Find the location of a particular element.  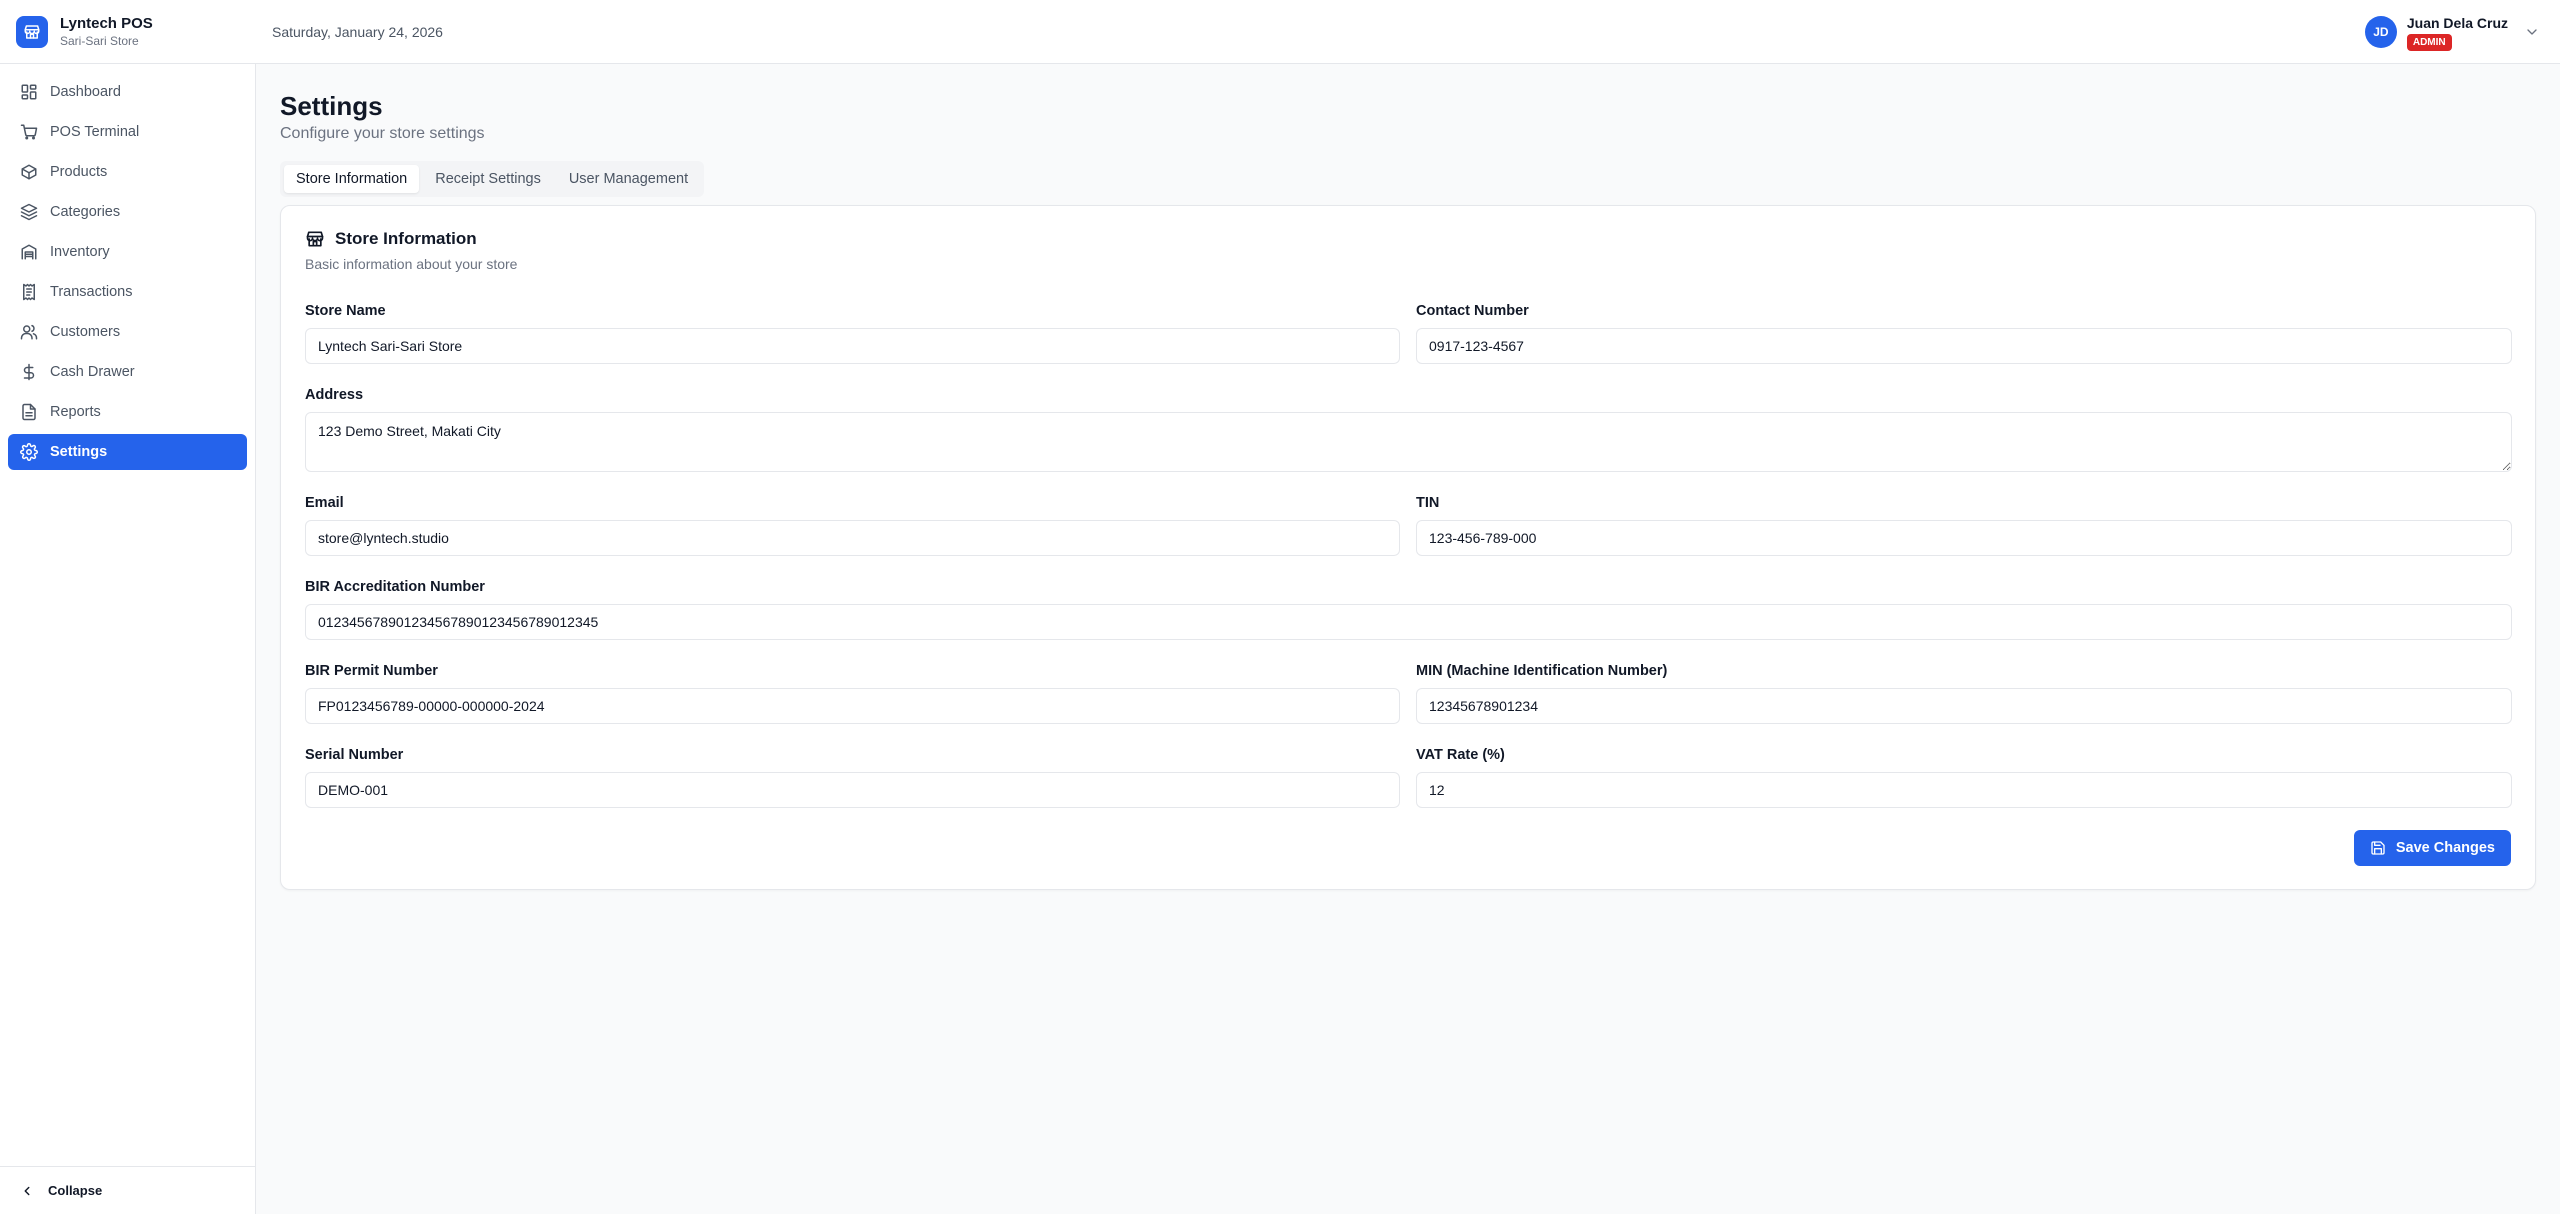

user-name: Juan Dela Cruz is located at coordinates (2457, 22).